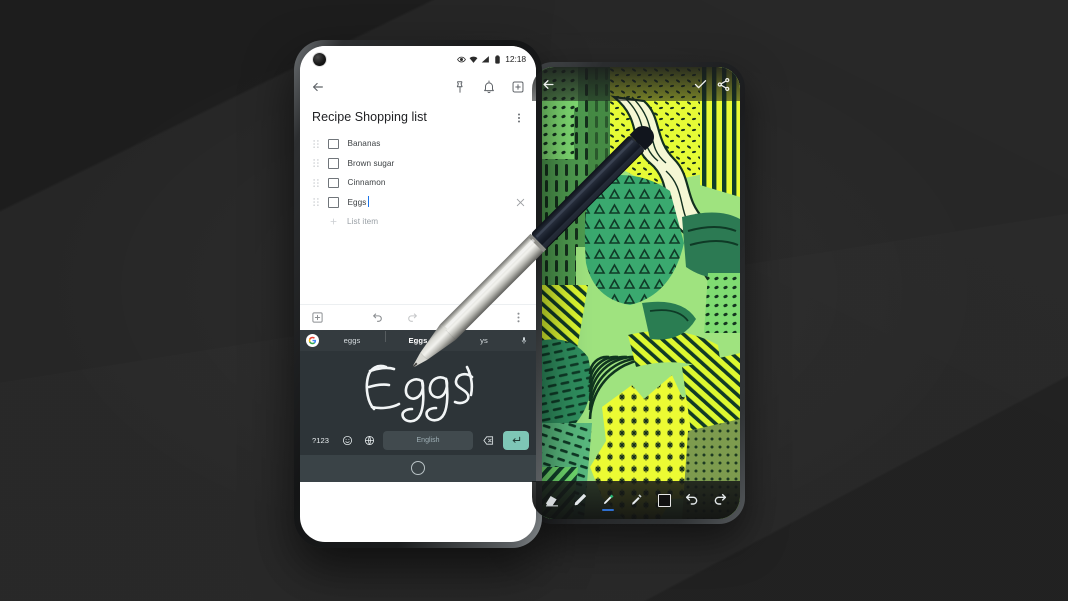  What do you see at coordinates (312, 340) in the screenshot?
I see `google-g-icon` at bounding box center [312, 340].